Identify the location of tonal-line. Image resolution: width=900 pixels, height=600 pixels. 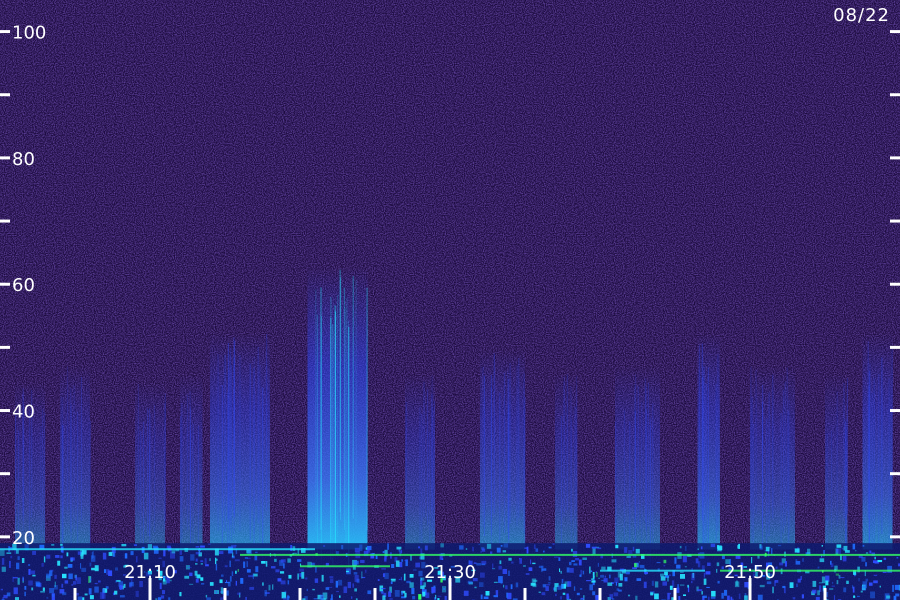
(157, 549).